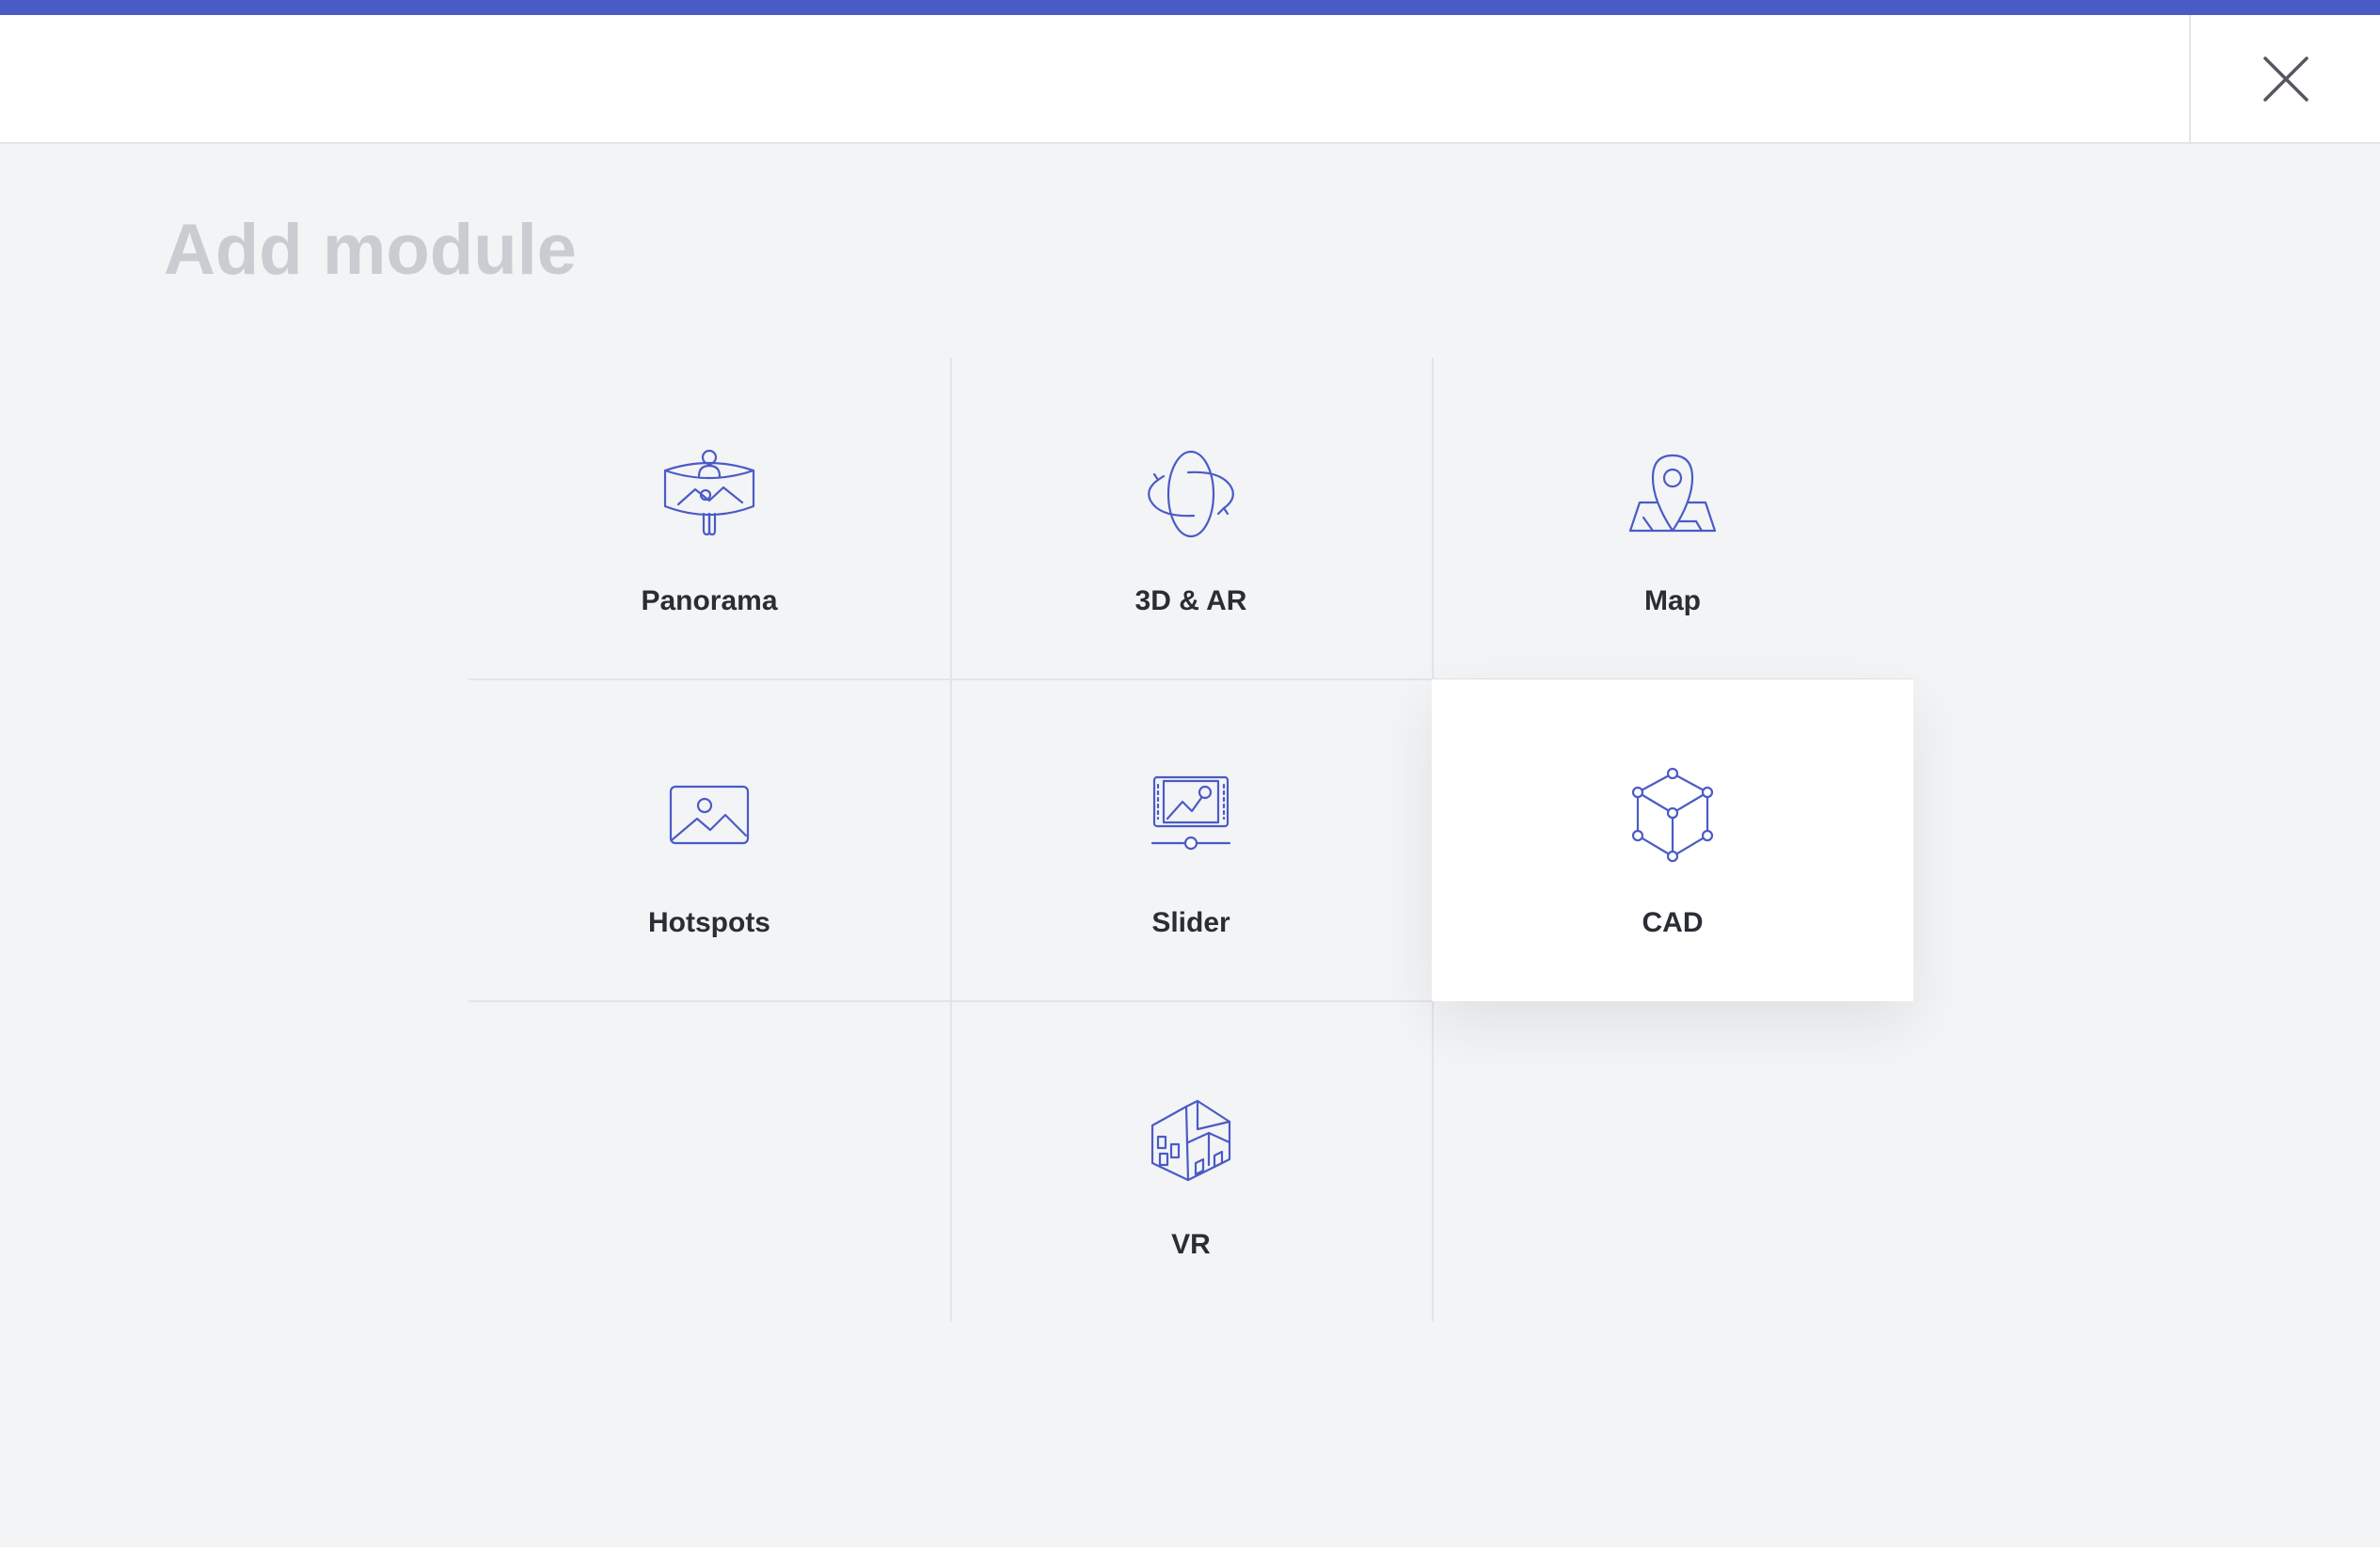 The height and width of the screenshot is (1547, 2380). Describe the element at coordinates (1190, 80) in the screenshot. I see `header` at that location.